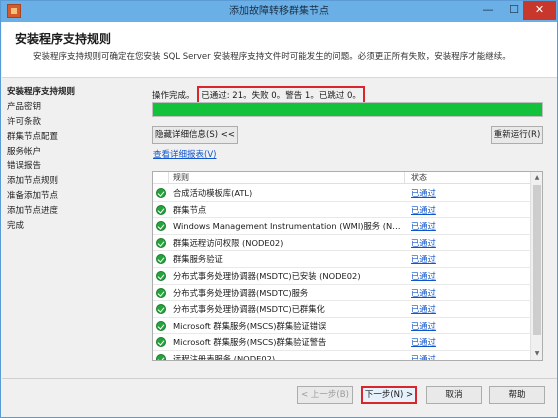 The width and height of the screenshot is (558, 418). I want to click on table-row: 远程注册表服务 (NODE02) 已通过, so click(341, 356).